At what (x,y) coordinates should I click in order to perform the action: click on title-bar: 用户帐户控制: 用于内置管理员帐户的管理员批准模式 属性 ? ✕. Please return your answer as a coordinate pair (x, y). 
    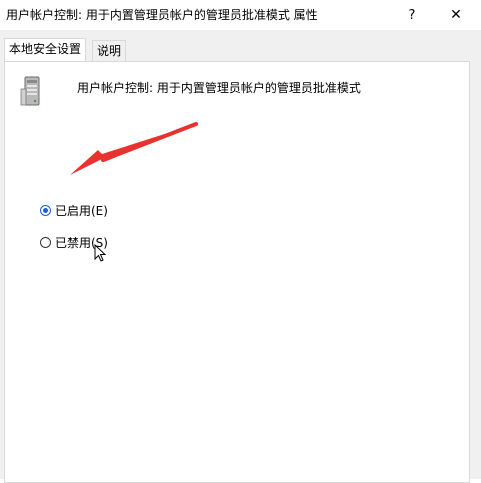
    Looking at the image, I should click on (240, 15).